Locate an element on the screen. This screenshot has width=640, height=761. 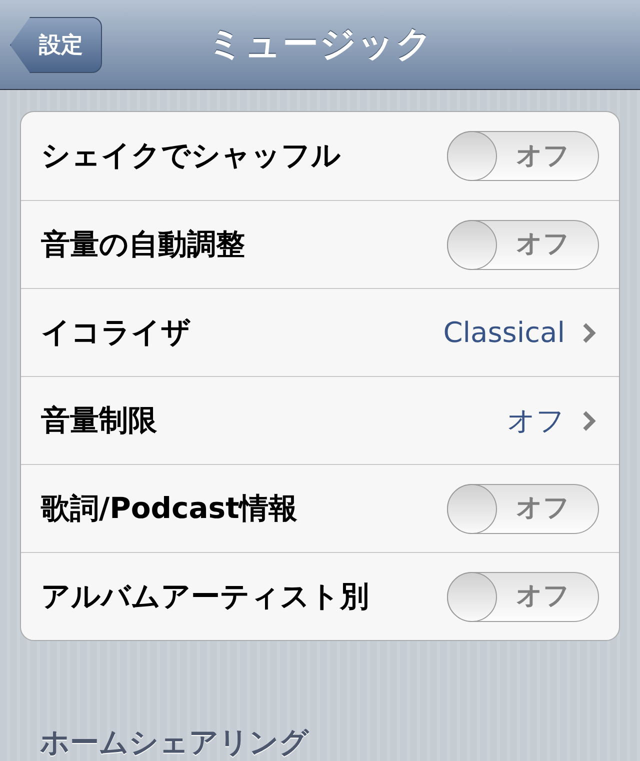
back-button: 設定 is located at coordinates (56, 45).